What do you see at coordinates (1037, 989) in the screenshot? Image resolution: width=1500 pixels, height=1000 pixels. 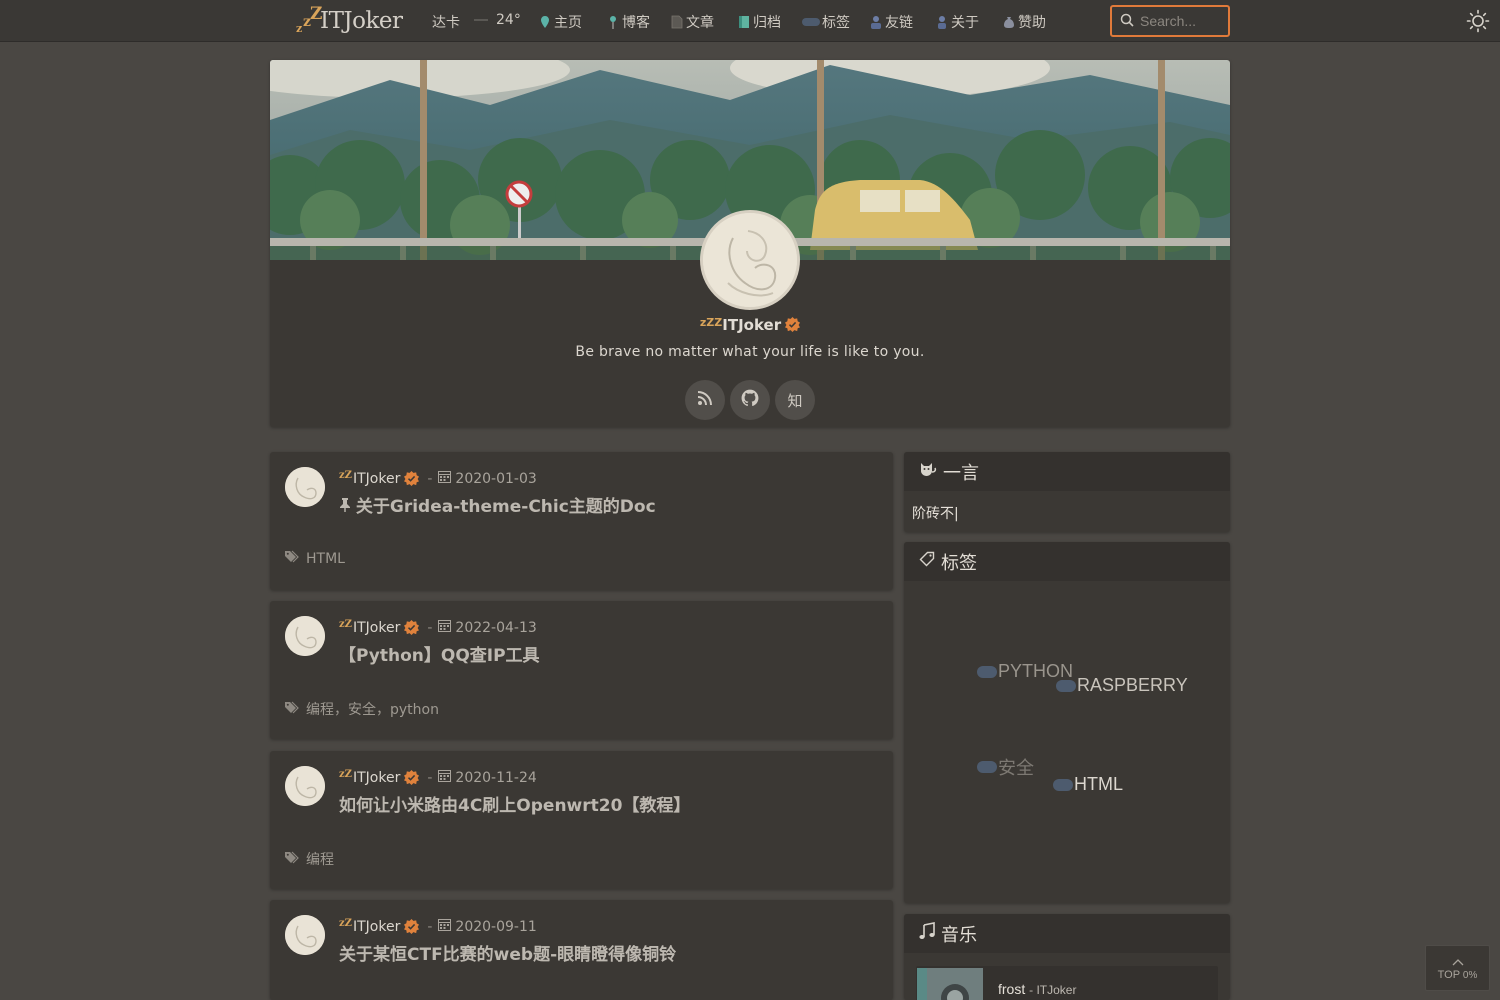 I see `track-info: frost - ITJoker` at bounding box center [1037, 989].